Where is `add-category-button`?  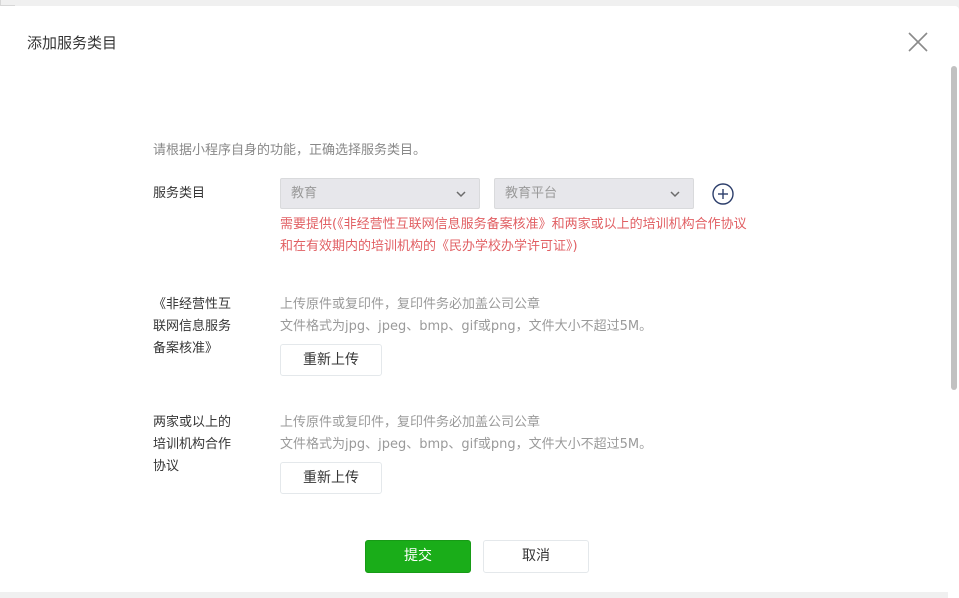 add-category-button is located at coordinates (723, 194).